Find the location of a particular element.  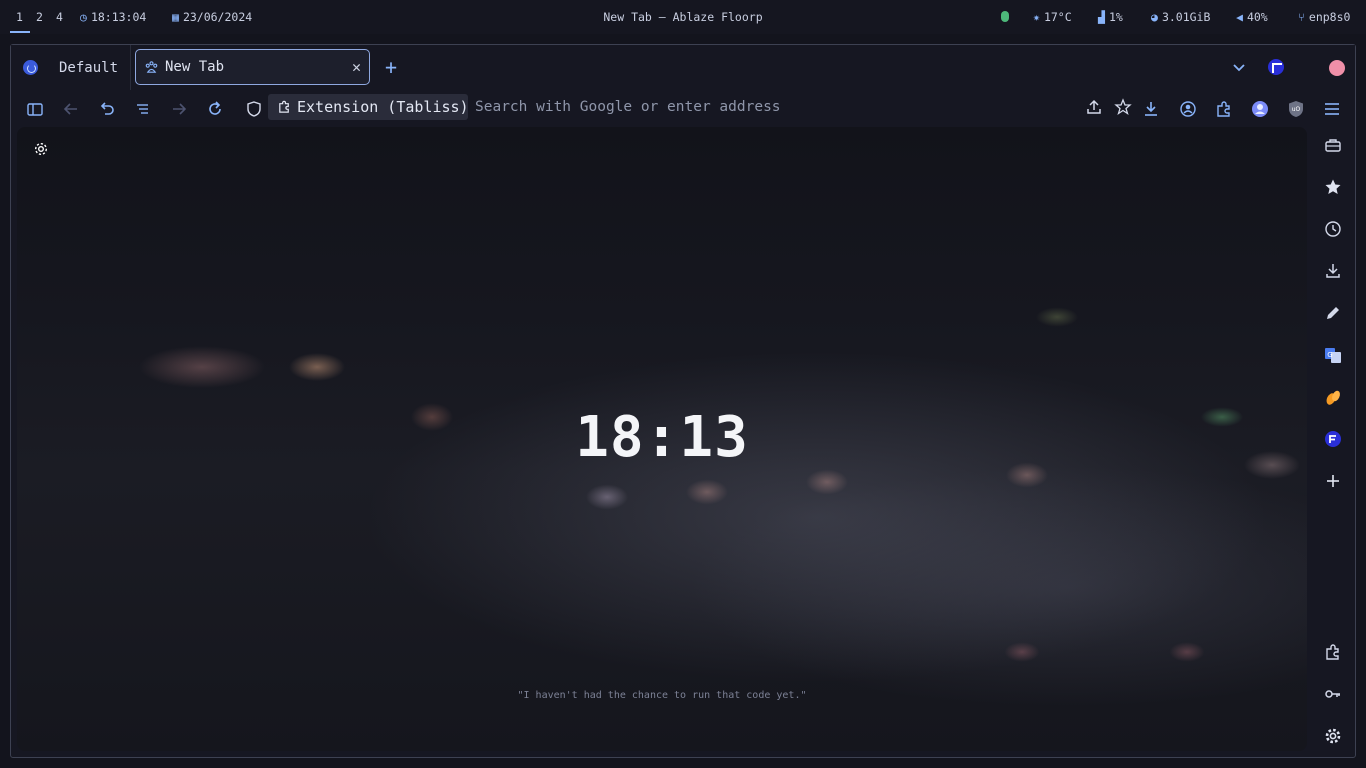

chart-icon: ▟ is located at coordinates (1101, 17).